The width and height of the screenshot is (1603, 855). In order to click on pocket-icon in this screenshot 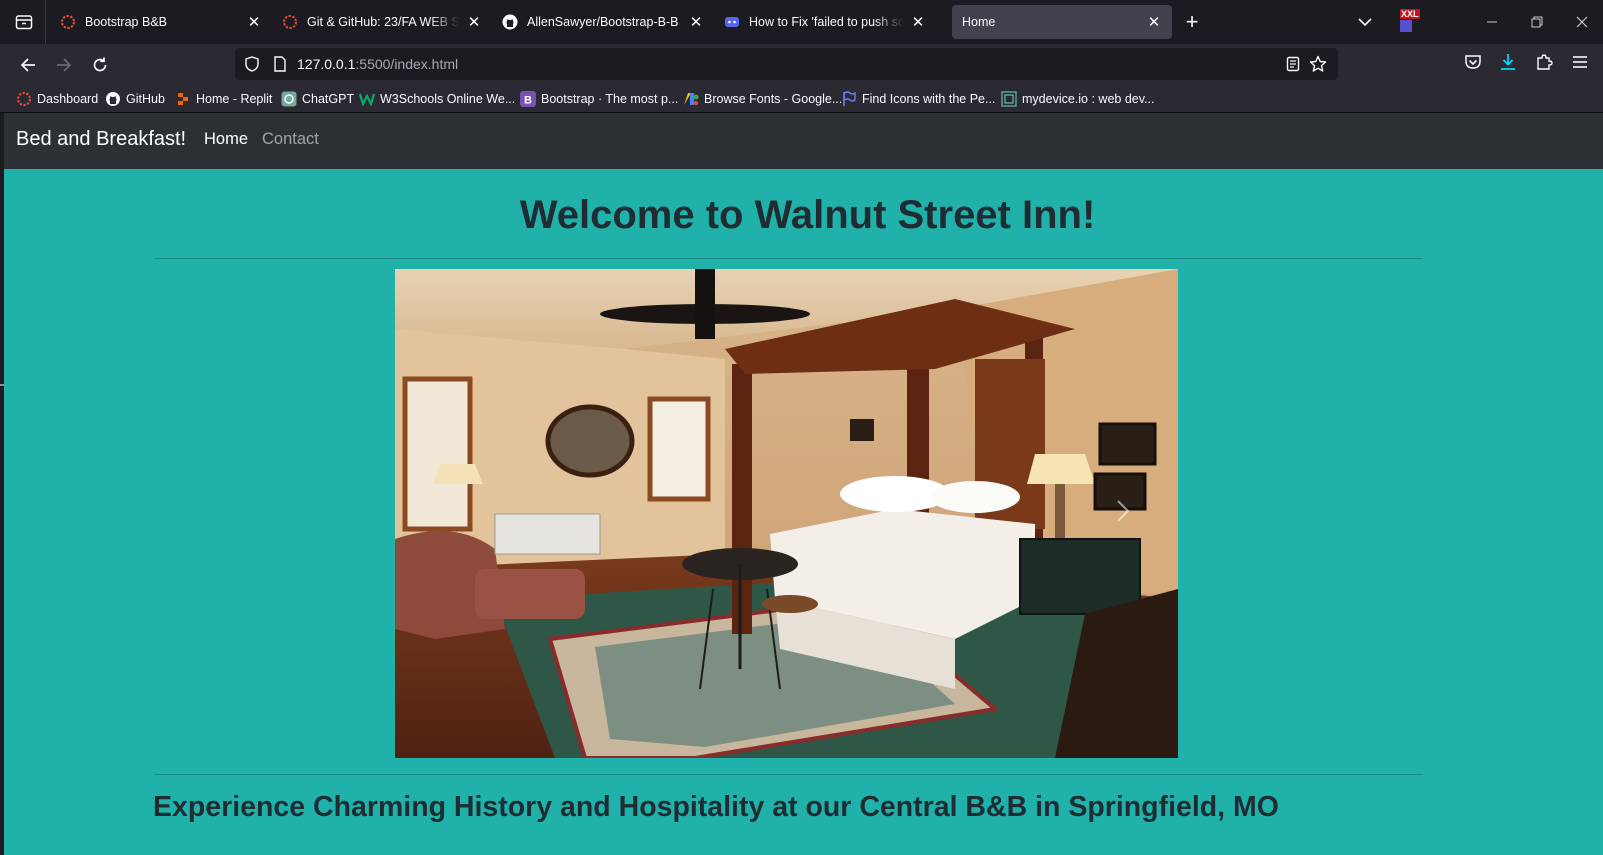, I will do `click(1473, 62)`.